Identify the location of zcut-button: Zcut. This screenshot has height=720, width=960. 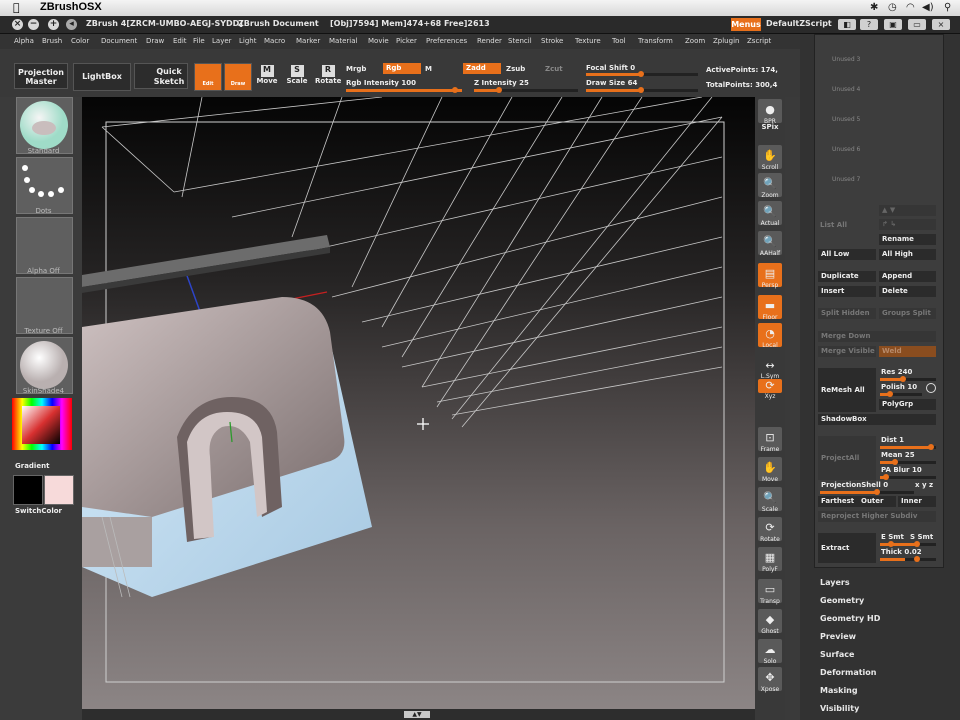
(554, 69).